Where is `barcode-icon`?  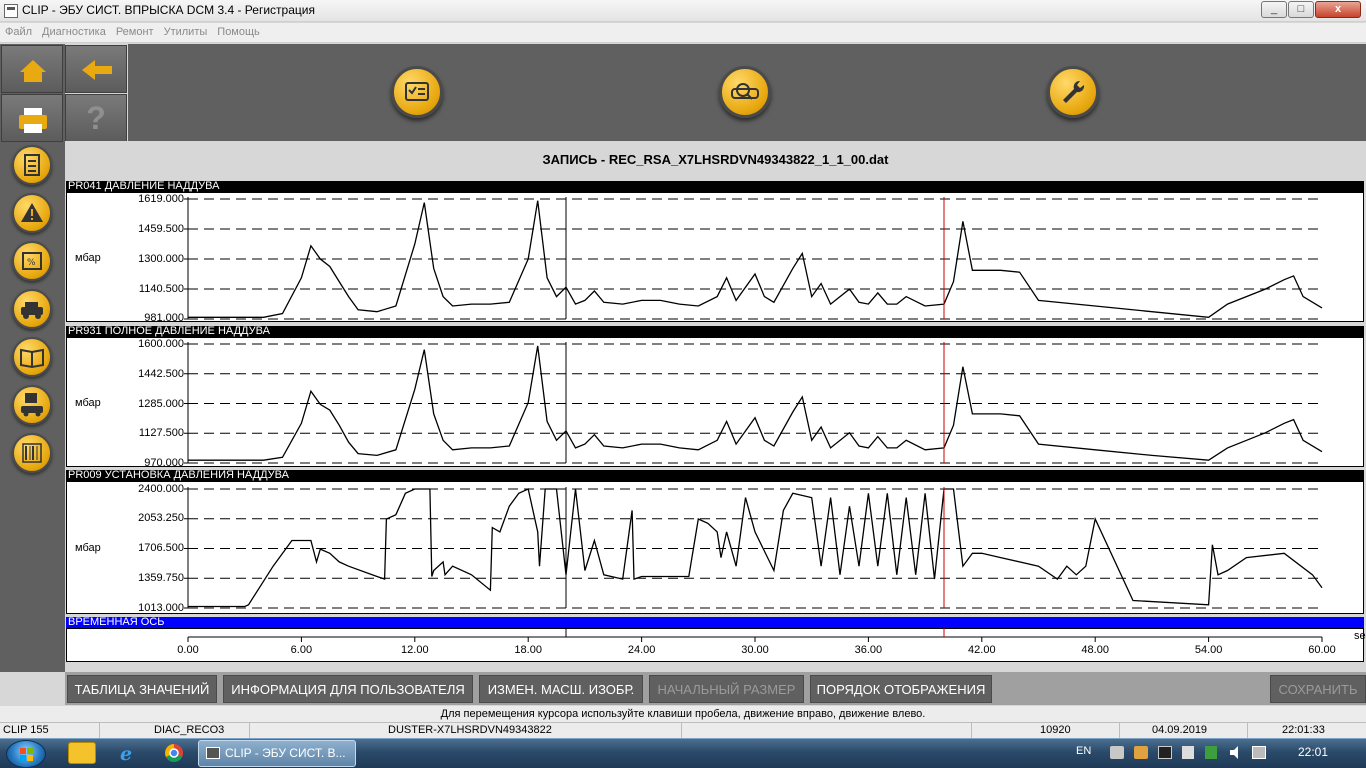 barcode-icon is located at coordinates (32, 453).